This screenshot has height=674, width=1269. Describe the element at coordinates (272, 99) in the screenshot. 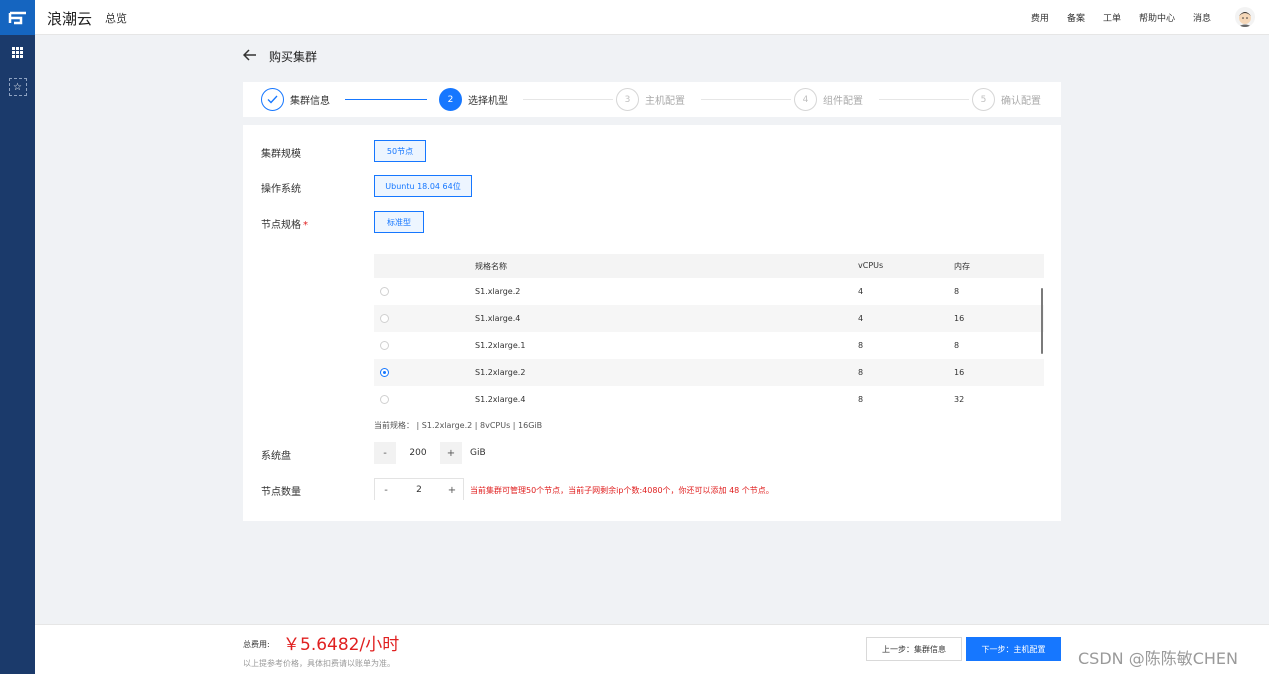

I see `check-icon` at that location.